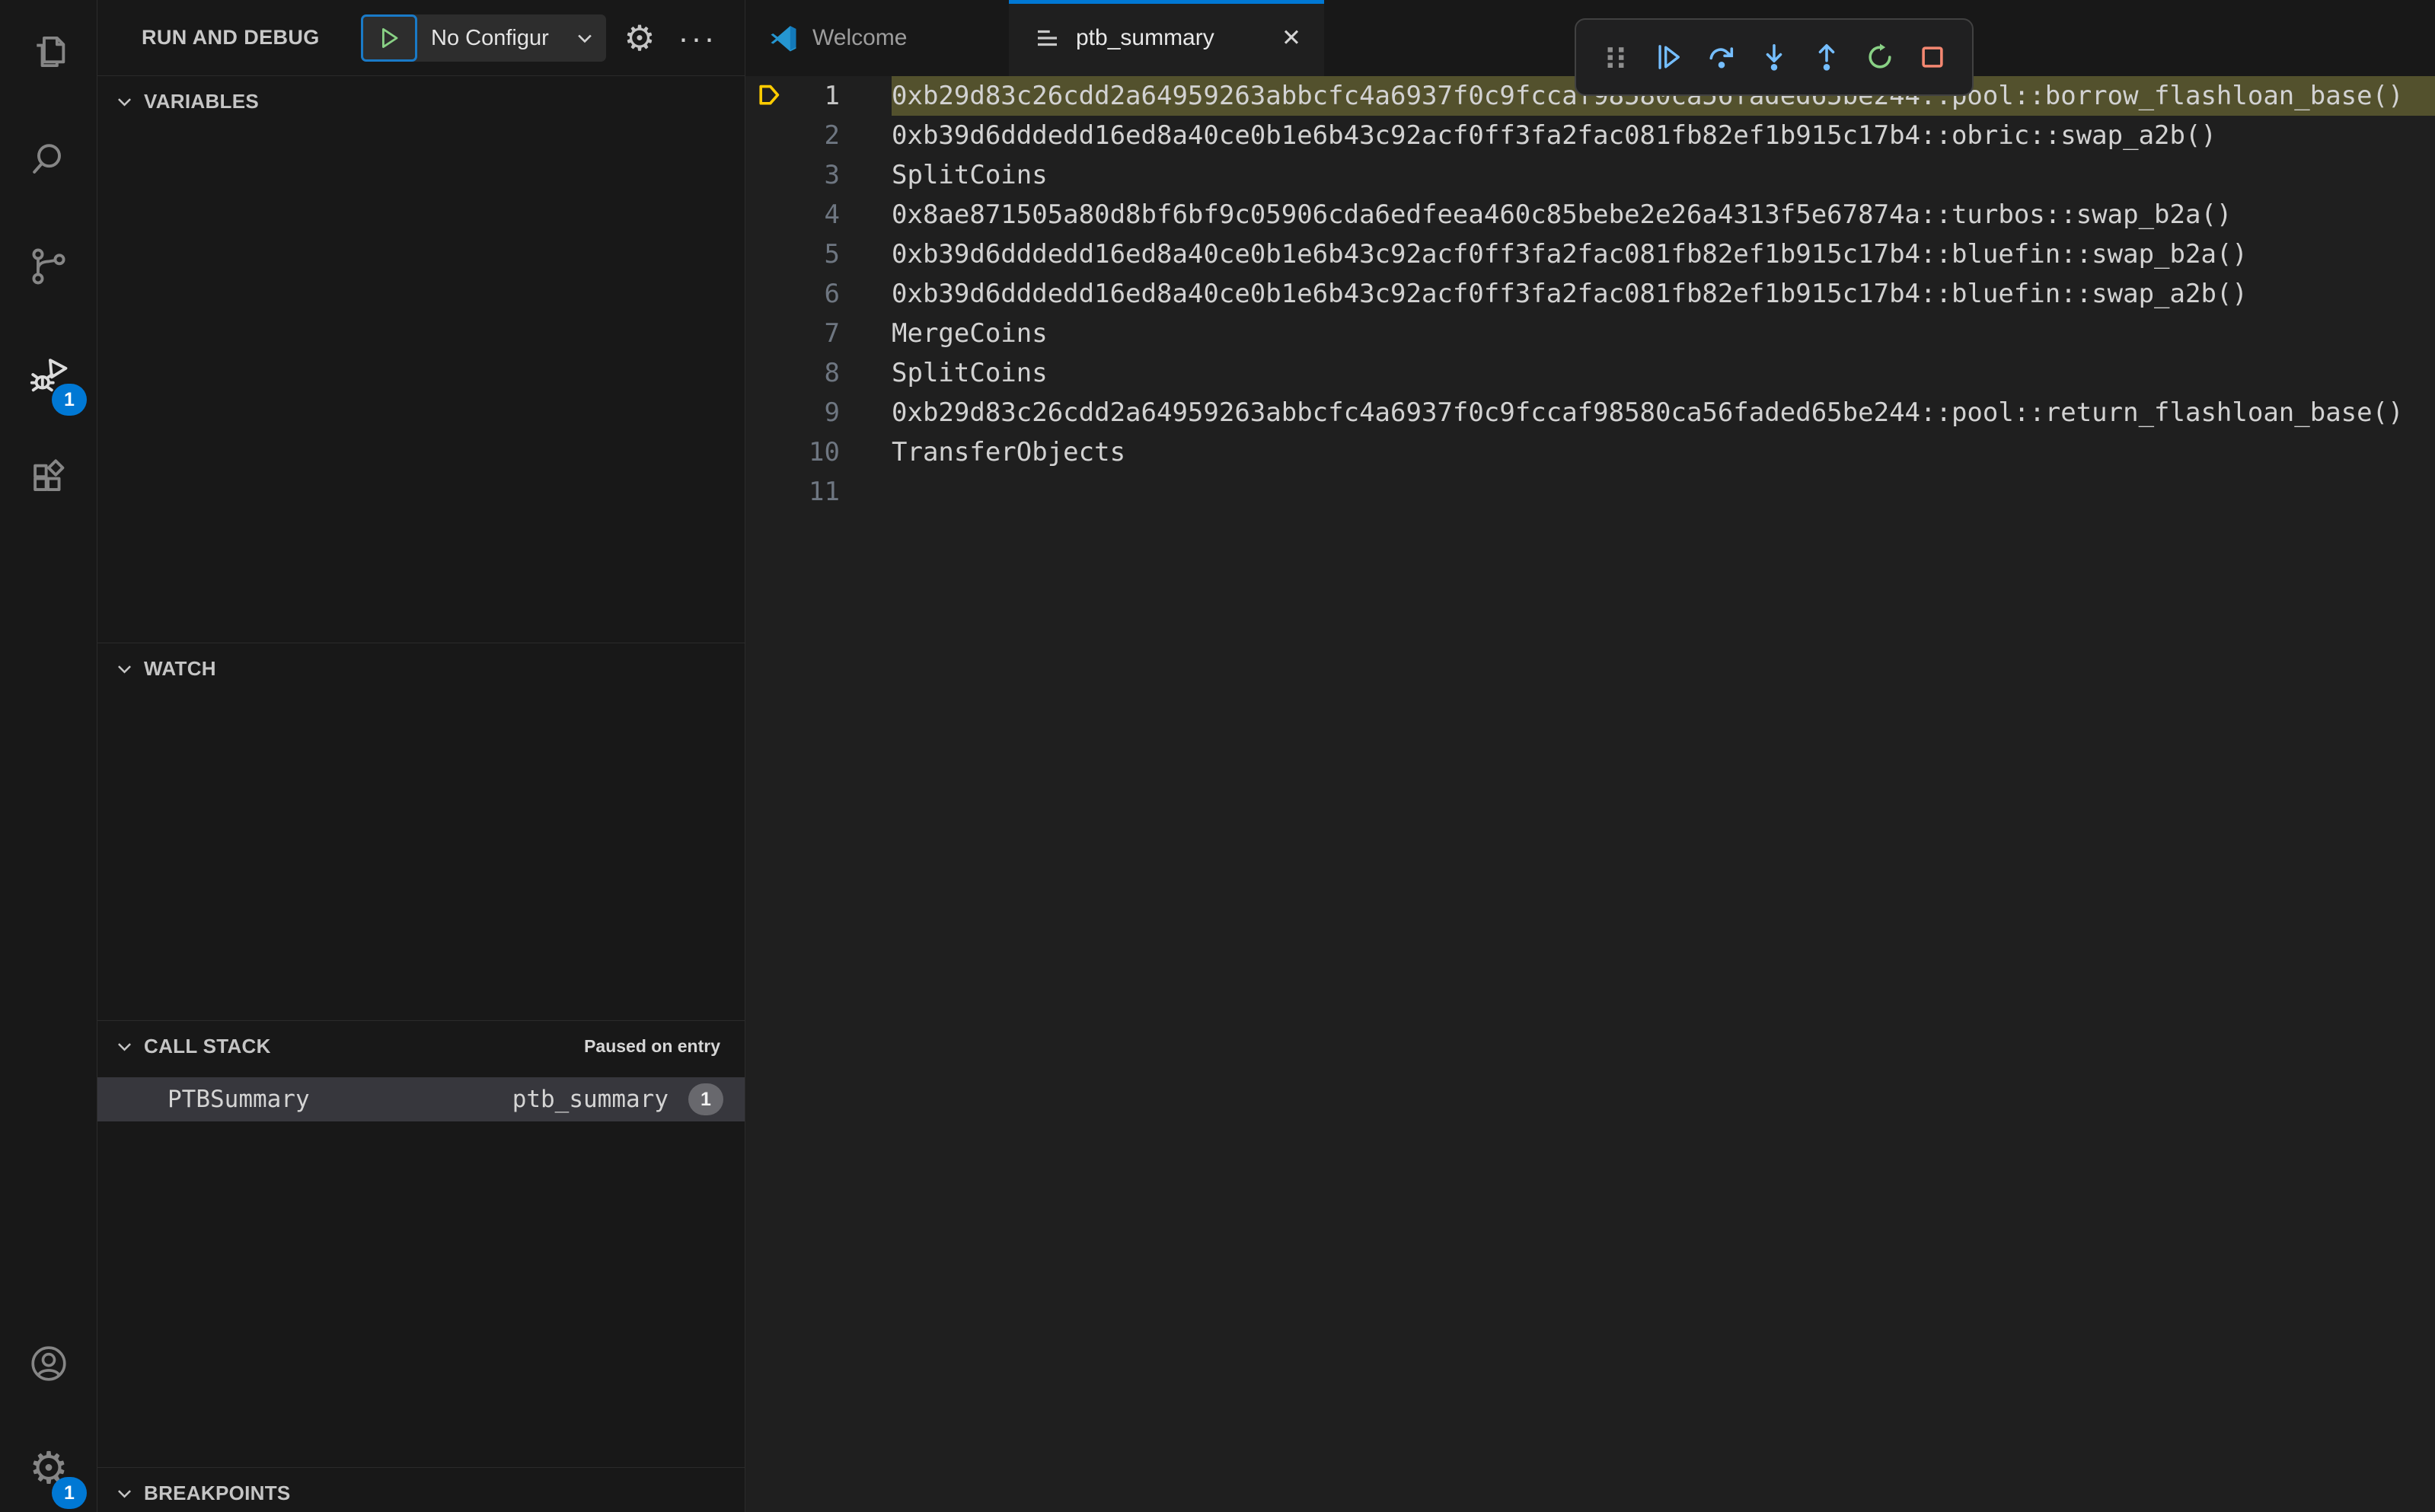 This screenshot has height=1512, width=2435. Describe the element at coordinates (1590, 452) in the screenshot. I see `code-line-10: 10 TransferObjects` at that location.